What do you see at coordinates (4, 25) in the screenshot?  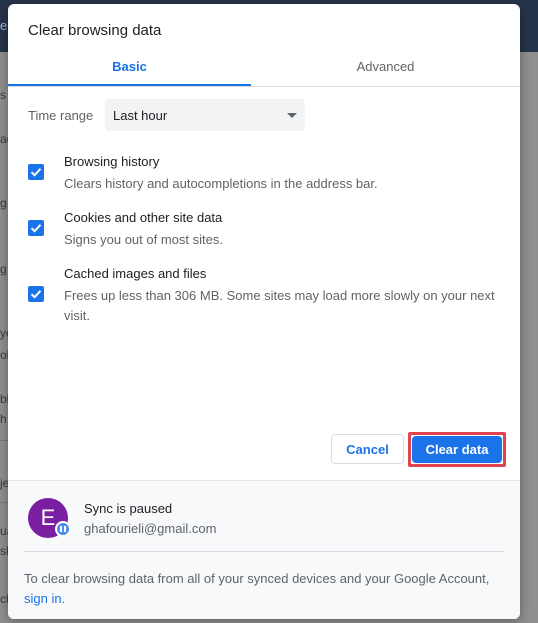 I see `background-fragment: e` at bounding box center [4, 25].